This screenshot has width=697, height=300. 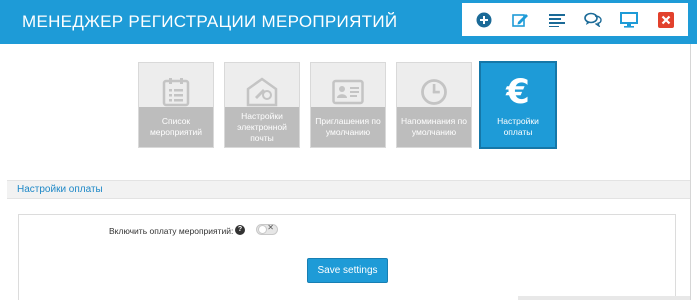 I want to click on toolbar, so click(x=575, y=19).